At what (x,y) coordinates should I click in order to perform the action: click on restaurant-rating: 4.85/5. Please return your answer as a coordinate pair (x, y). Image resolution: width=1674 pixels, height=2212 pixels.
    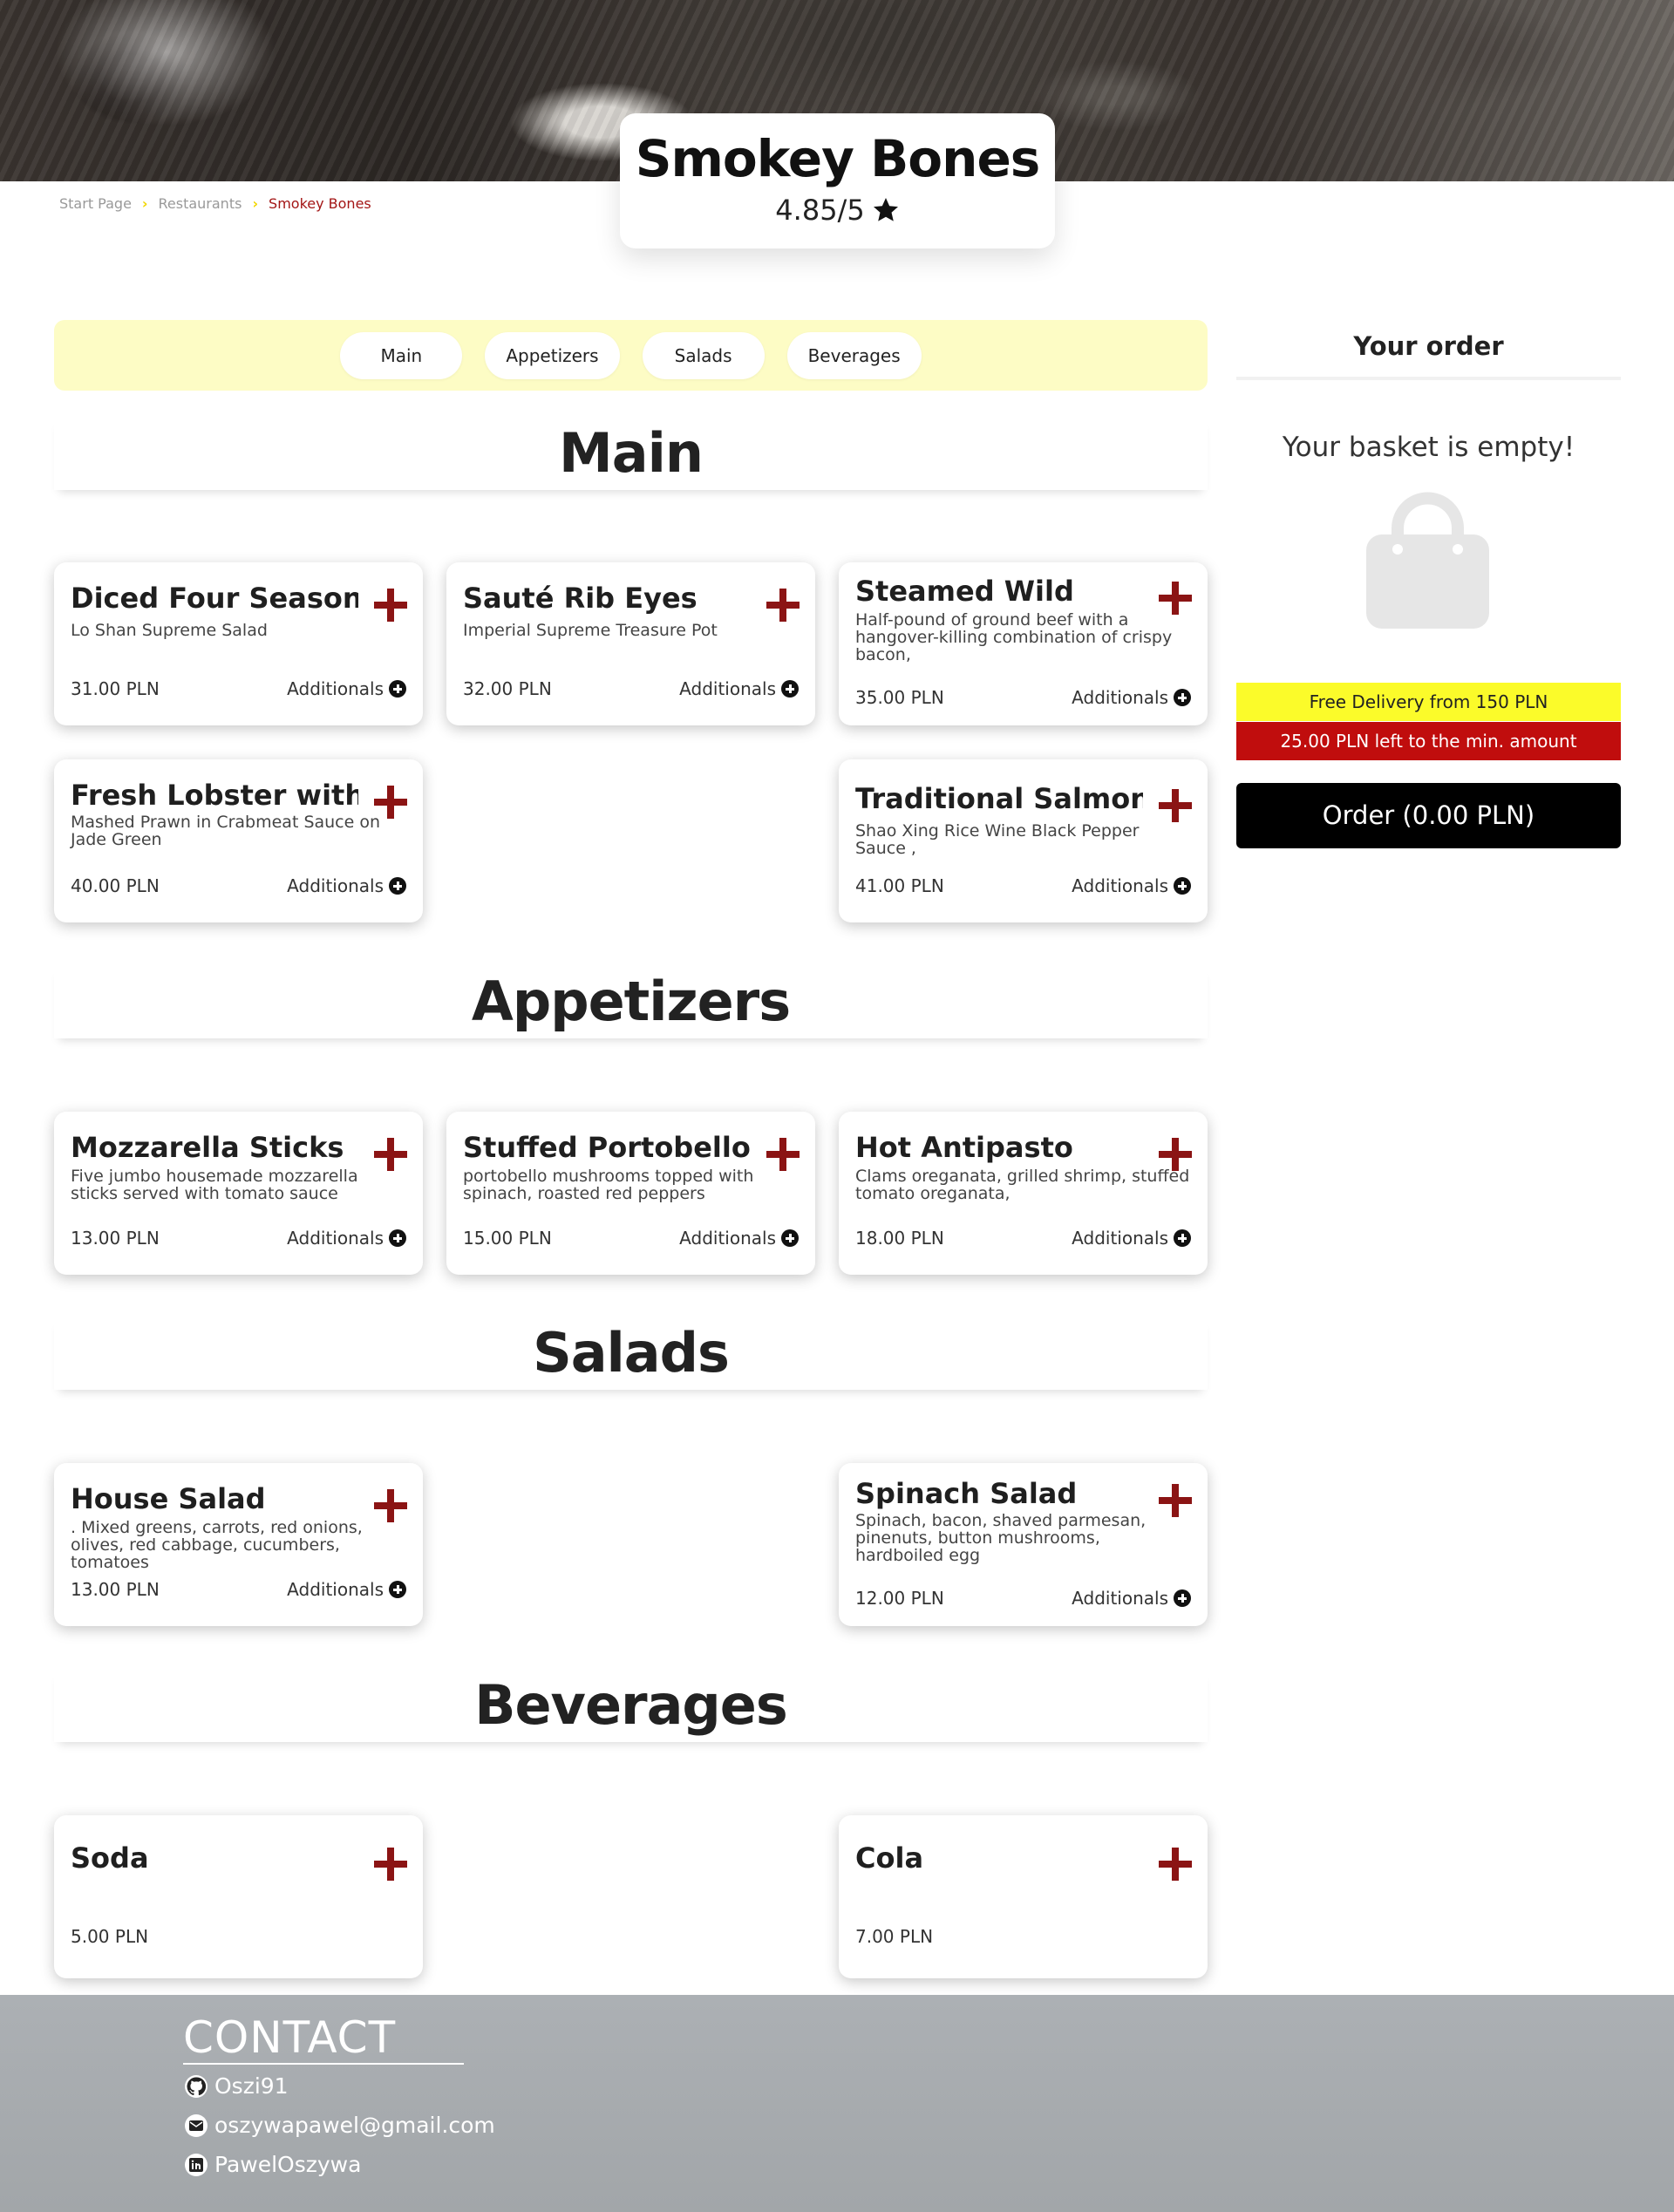
    Looking at the image, I should click on (837, 210).